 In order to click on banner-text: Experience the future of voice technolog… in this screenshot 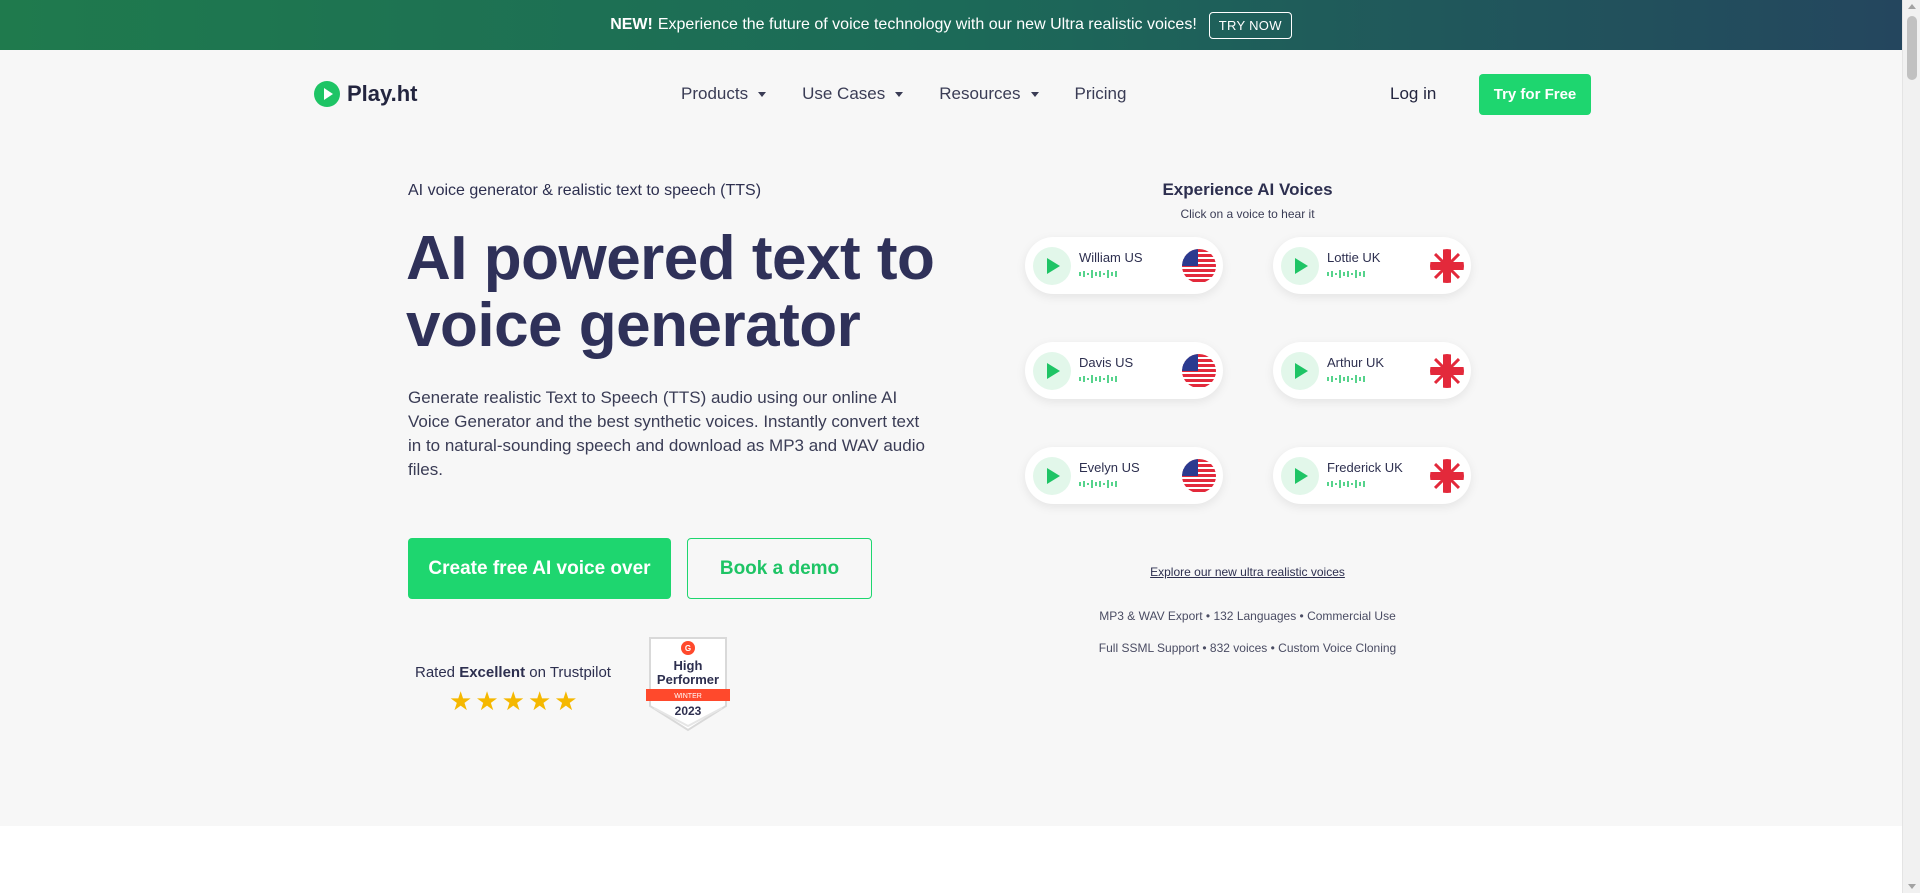, I will do `click(927, 24)`.